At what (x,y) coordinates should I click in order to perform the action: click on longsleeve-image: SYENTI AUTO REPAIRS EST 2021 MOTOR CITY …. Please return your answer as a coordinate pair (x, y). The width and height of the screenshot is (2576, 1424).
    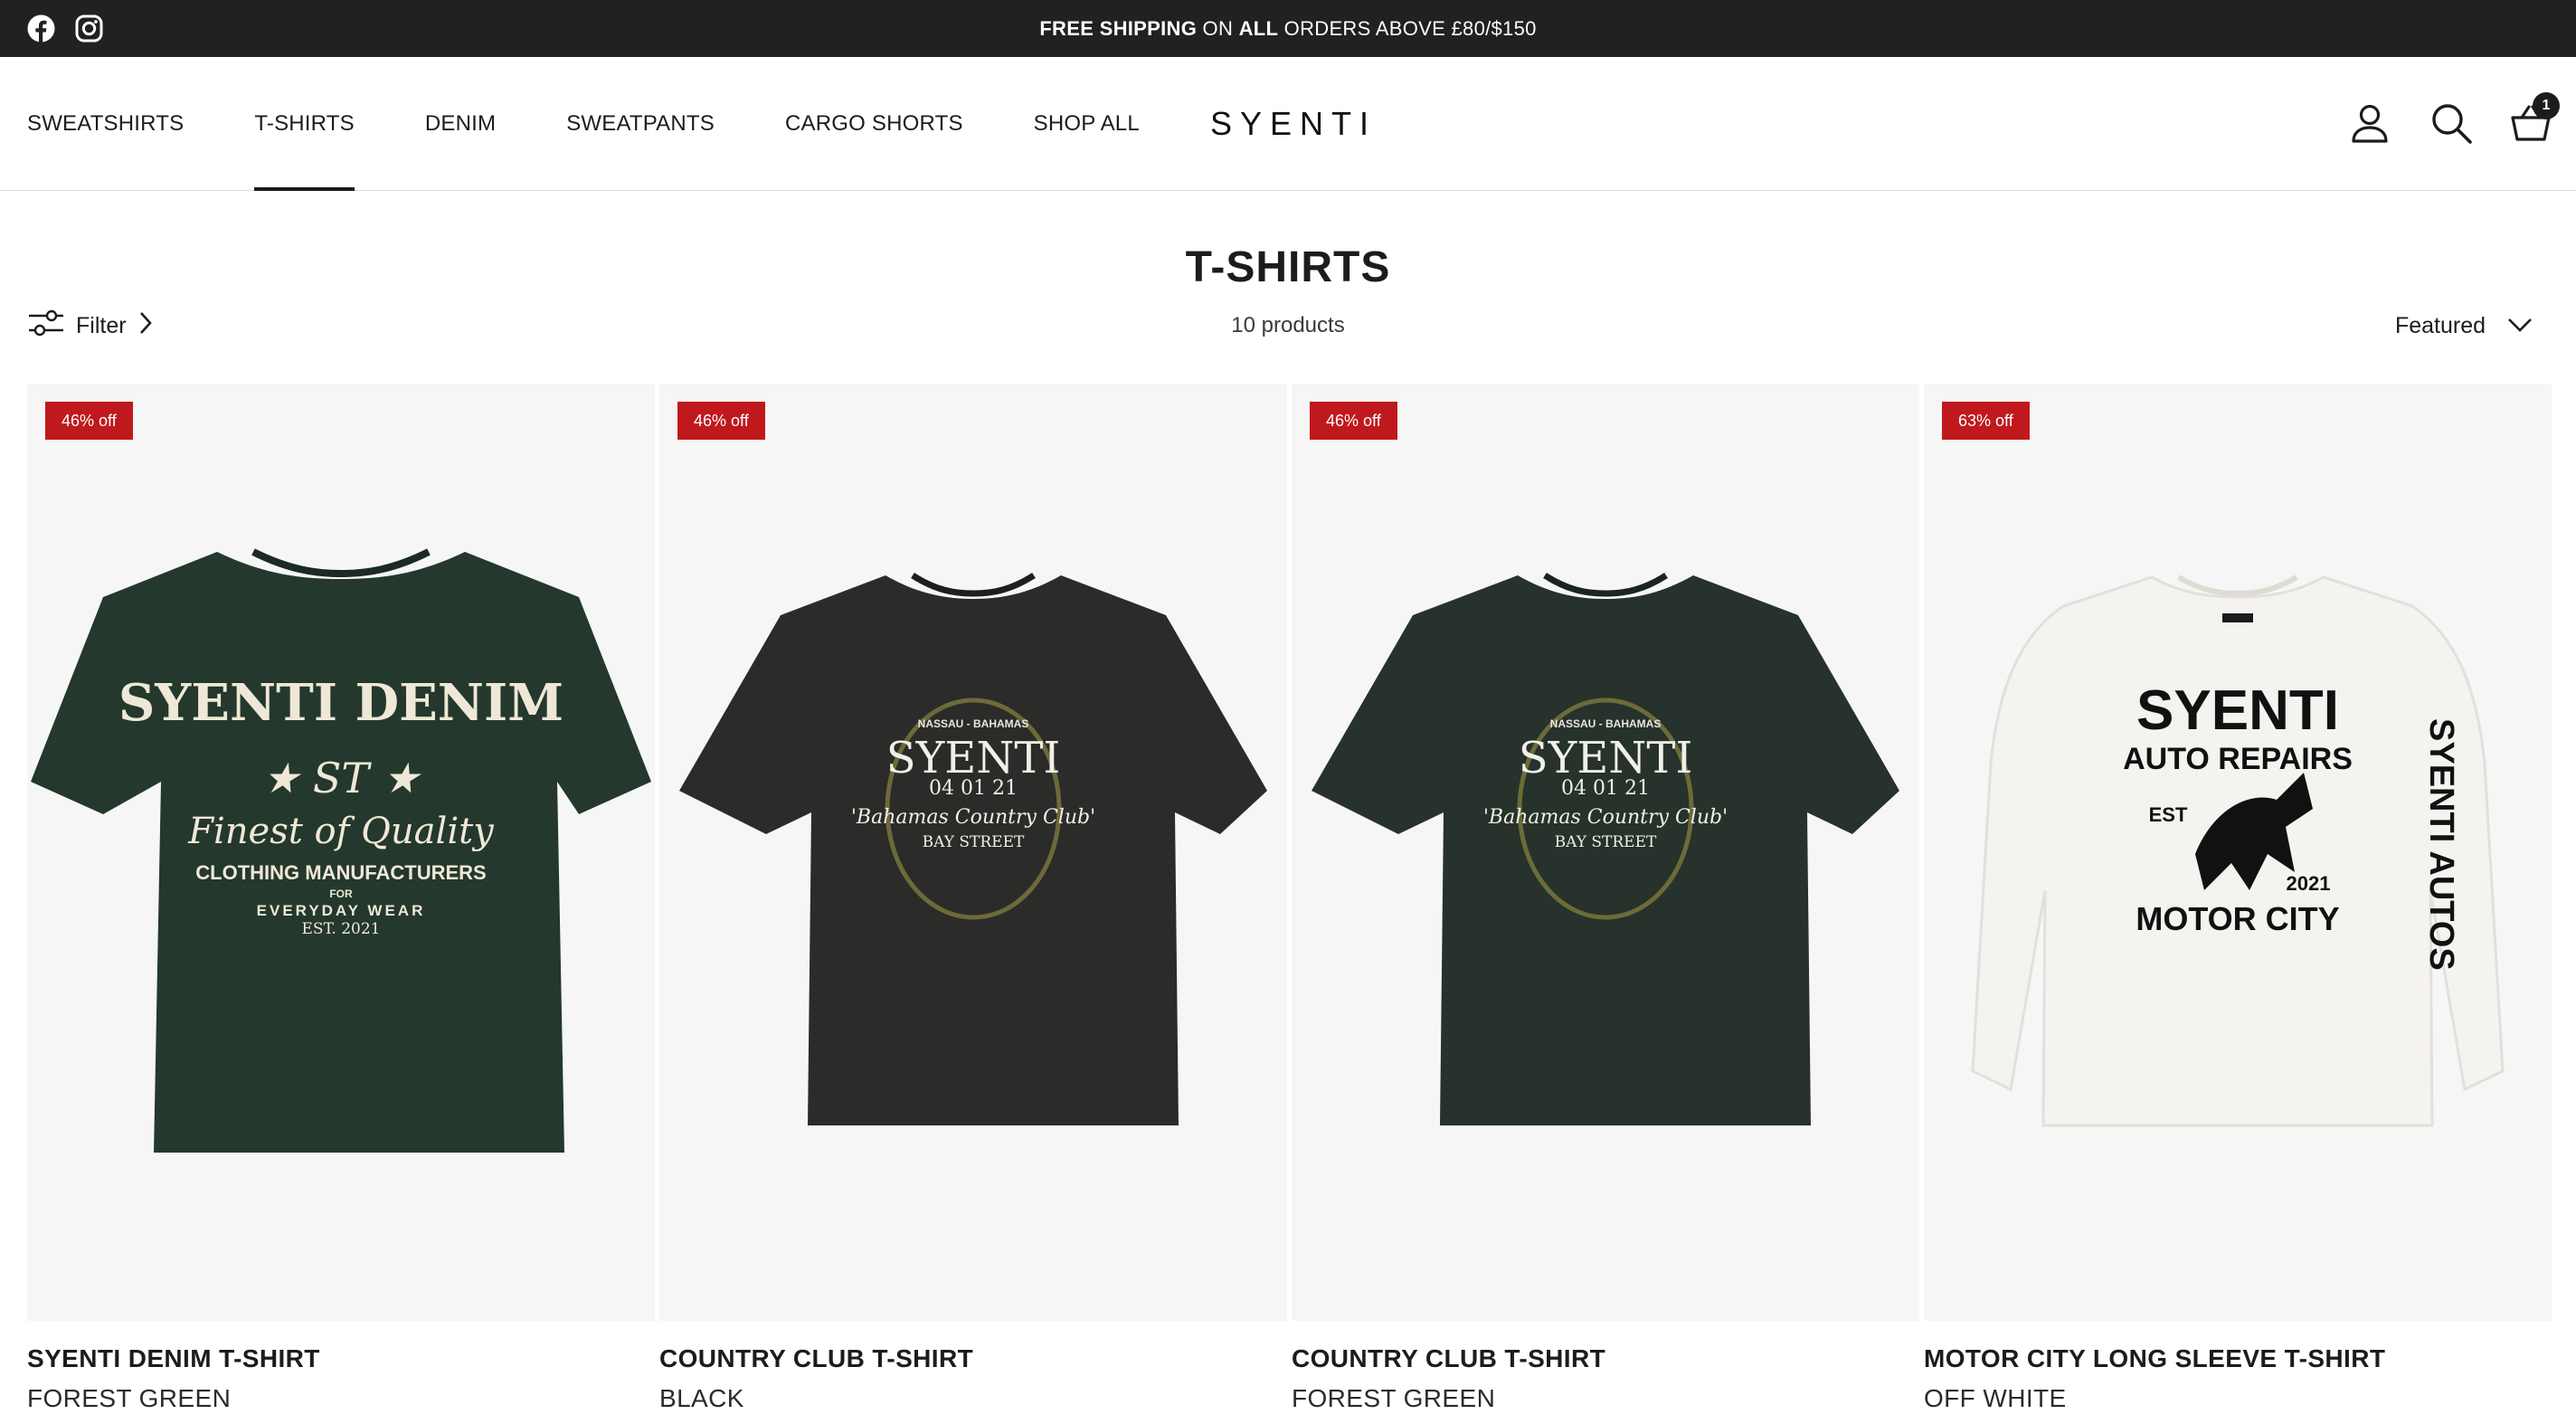
    Looking at the image, I should click on (2238, 850).